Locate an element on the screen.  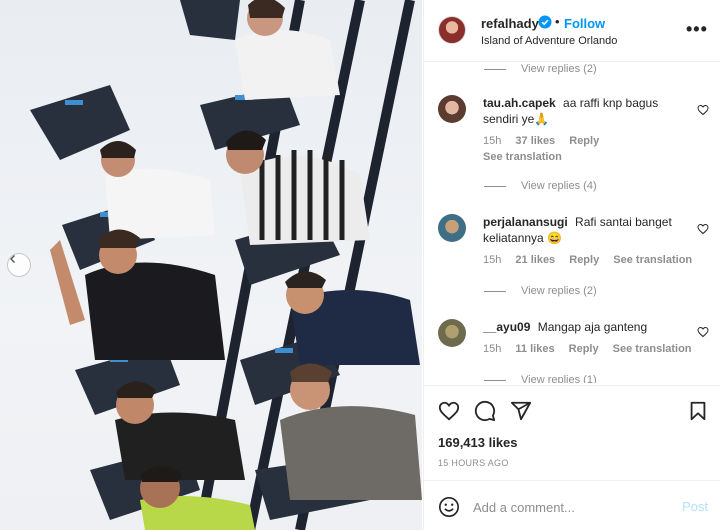
comment-composer: Post is located at coordinates (572, 505).